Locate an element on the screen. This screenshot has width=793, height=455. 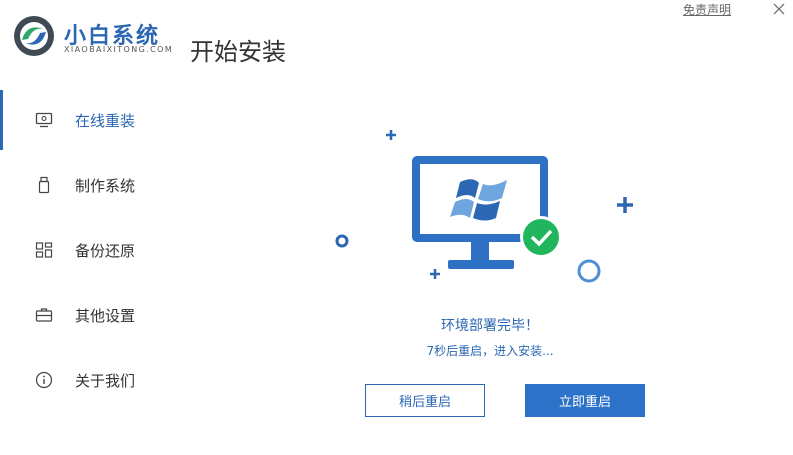
sidebar-item-label: 关于我们 is located at coordinates (105, 381).